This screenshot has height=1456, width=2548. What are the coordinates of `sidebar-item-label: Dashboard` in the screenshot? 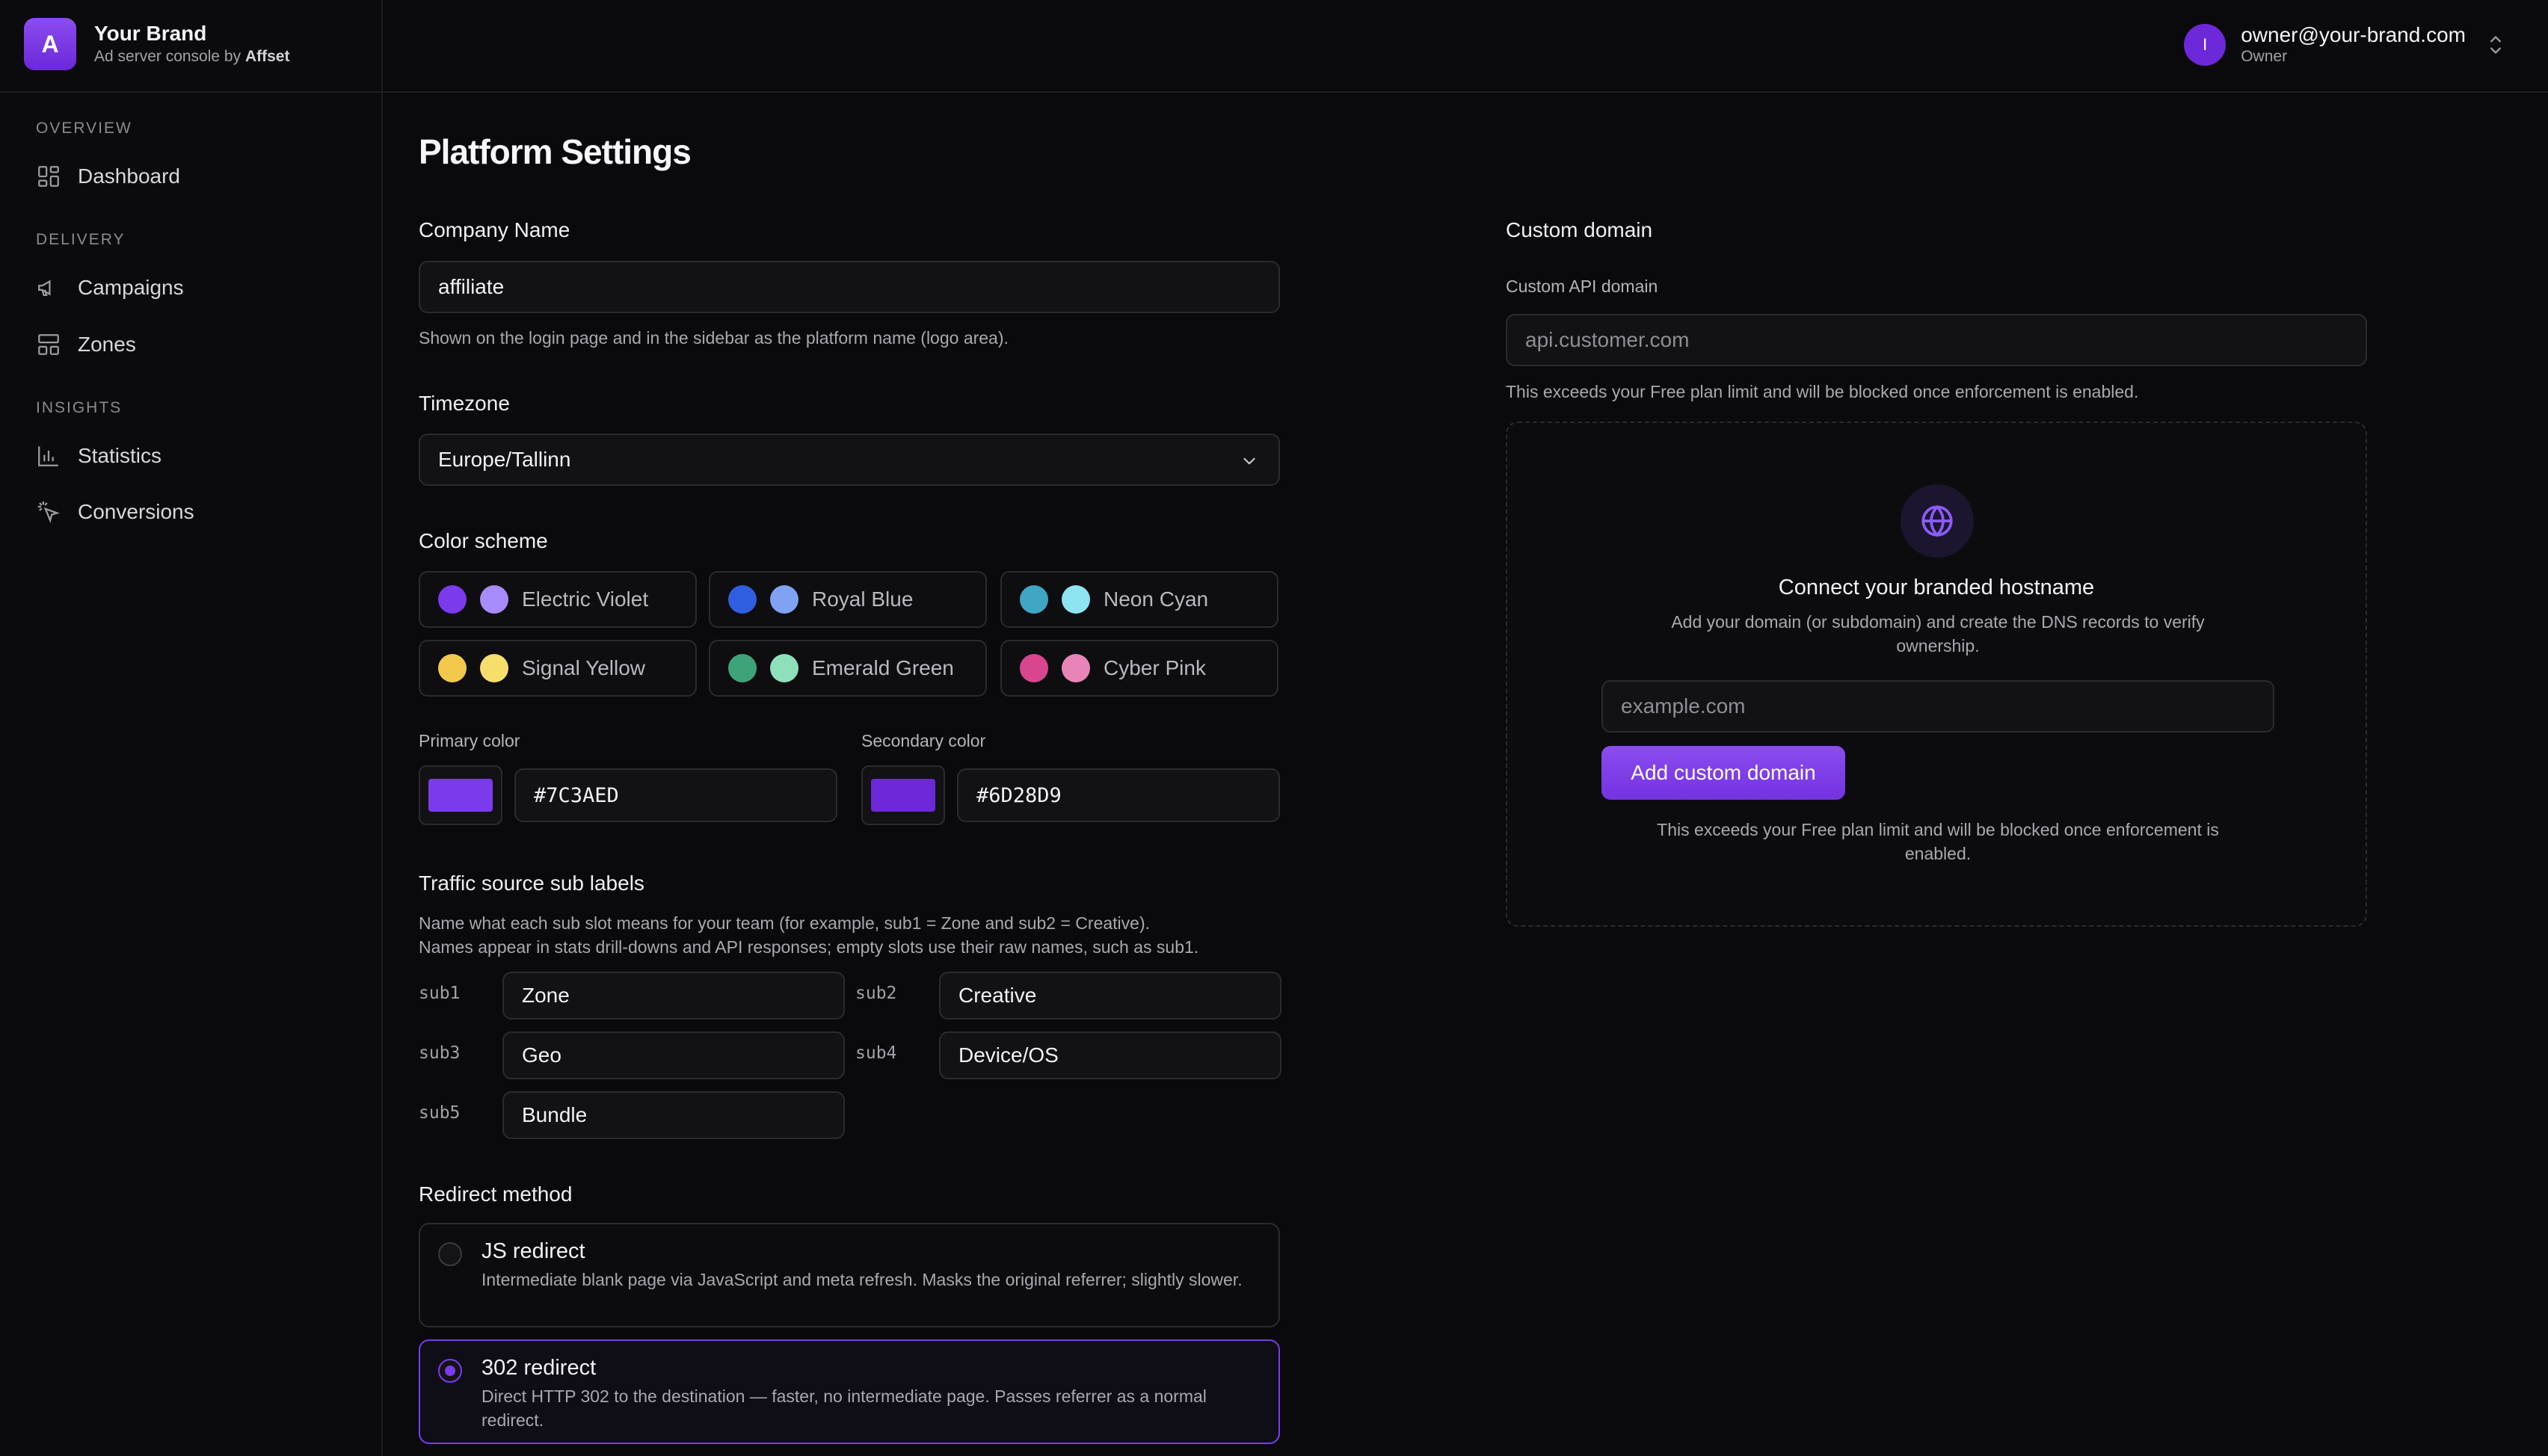 It's located at (129, 176).